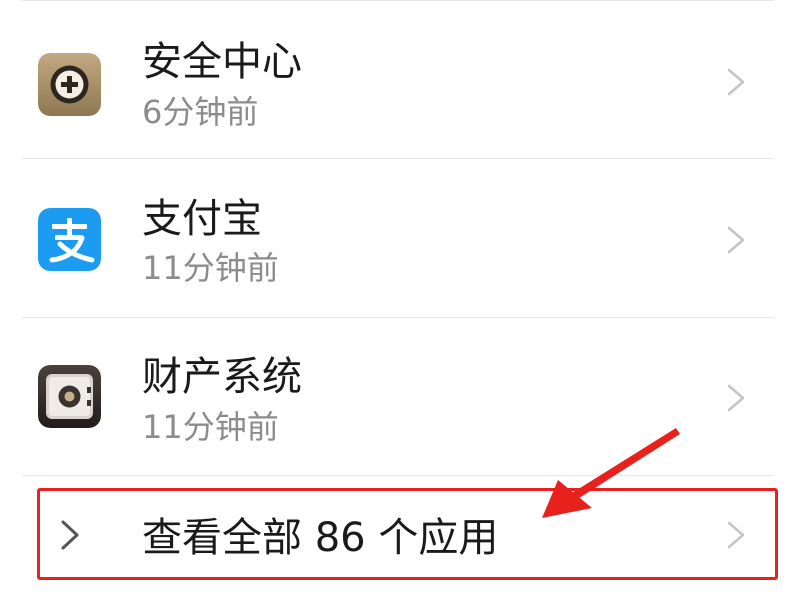 This screenshot has height=596, width=794. Describe the element at coordinates (69, 84) in the screenshot. I see `security-center-icon` at that location.